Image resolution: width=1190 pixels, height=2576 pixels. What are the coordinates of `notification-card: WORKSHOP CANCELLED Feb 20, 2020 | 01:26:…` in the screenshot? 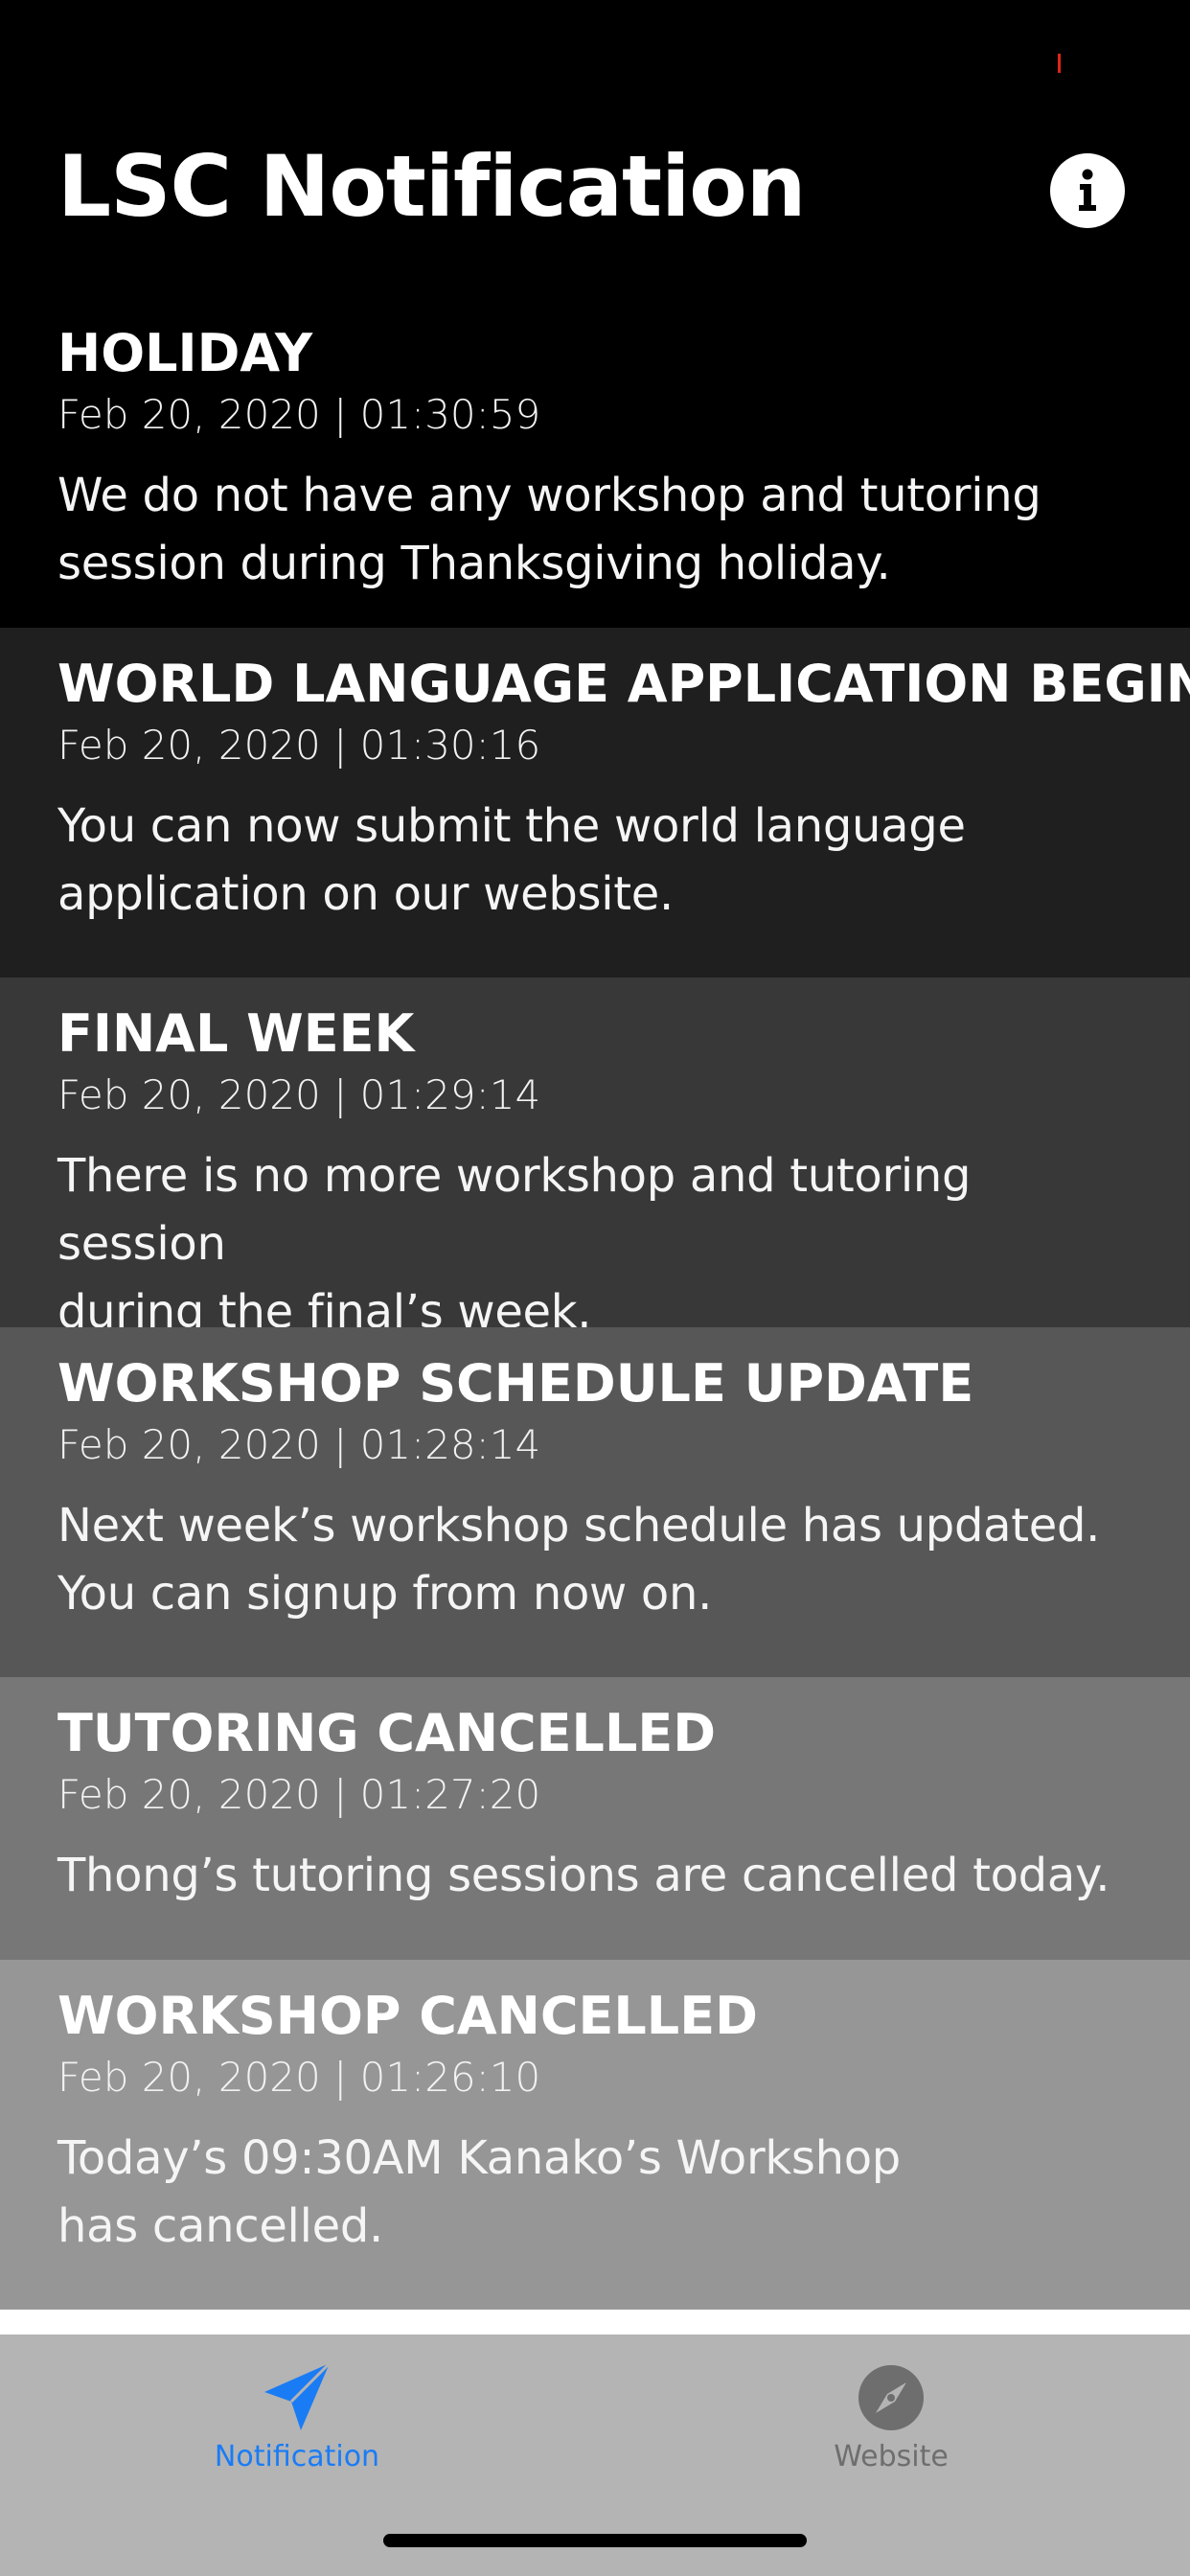 It's located at (595, 2135).